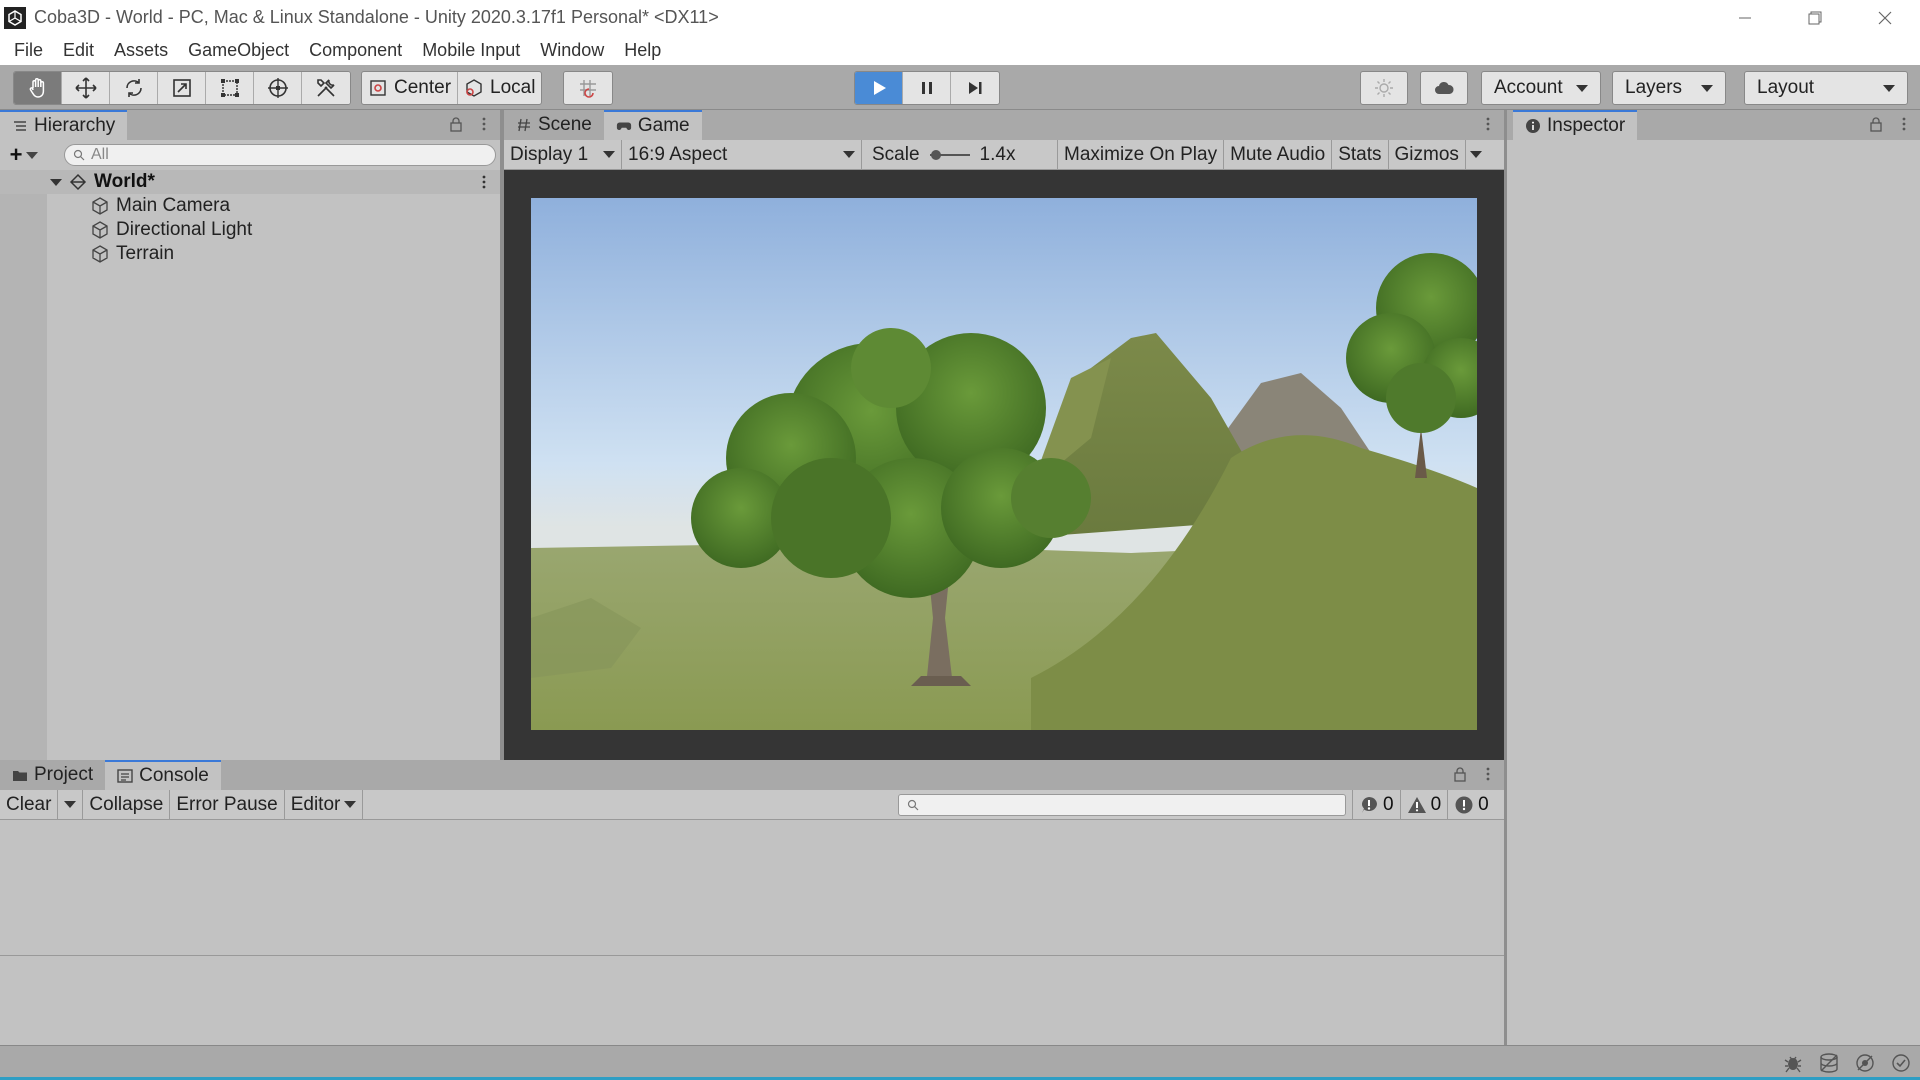  I want to click on auto-generate-lighting-icon, so click(1865, 1063).